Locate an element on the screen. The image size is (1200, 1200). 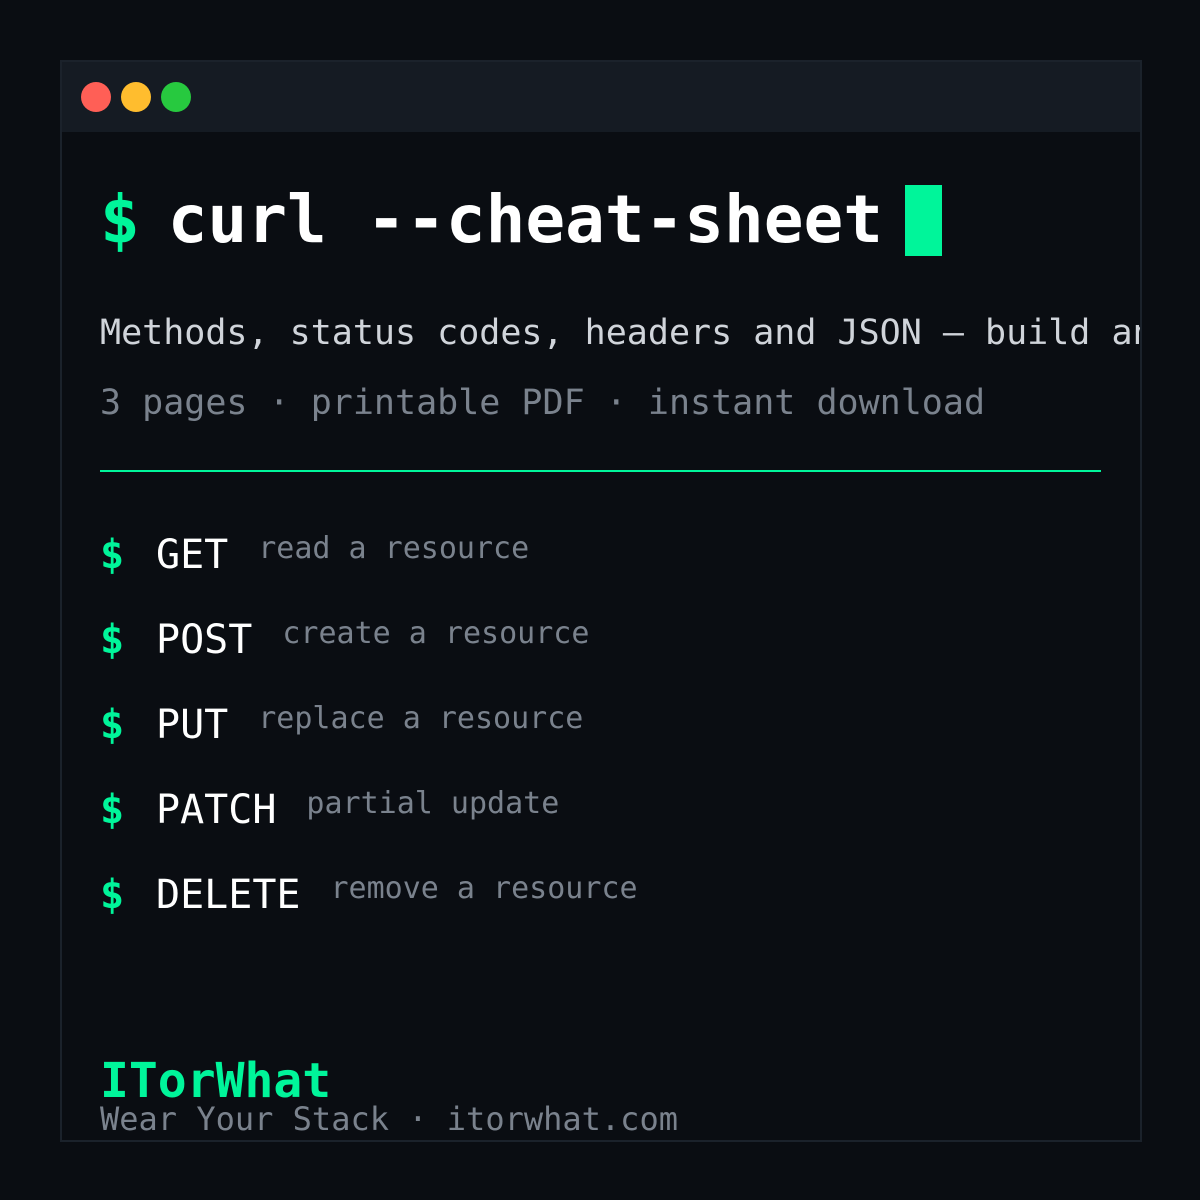
close-window-button is located at coordinates (96, 97).